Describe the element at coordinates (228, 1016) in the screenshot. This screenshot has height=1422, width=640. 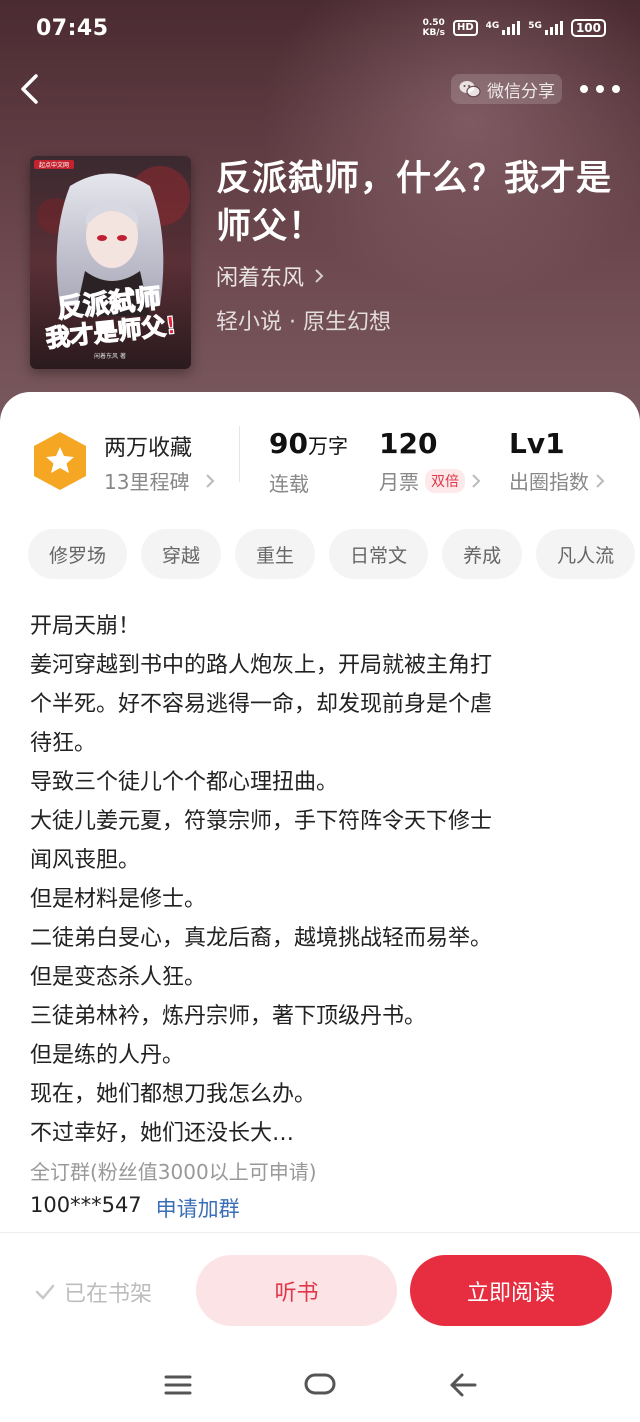
I see `description-line: 三徒弟林衿，炼丹宗师，著下顶级丹书。` at that location.